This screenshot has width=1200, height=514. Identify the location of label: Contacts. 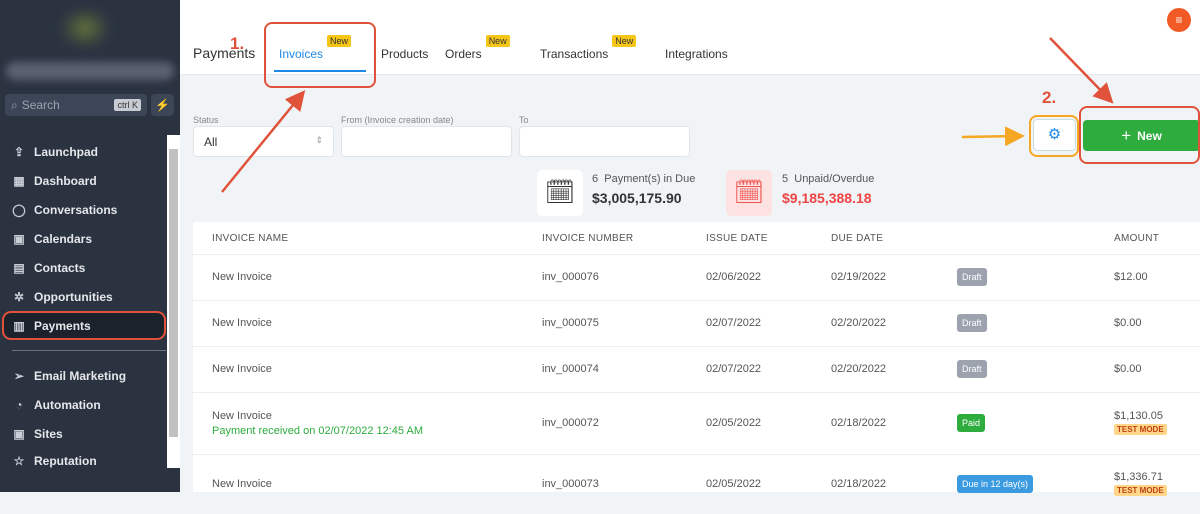
(60, 267).